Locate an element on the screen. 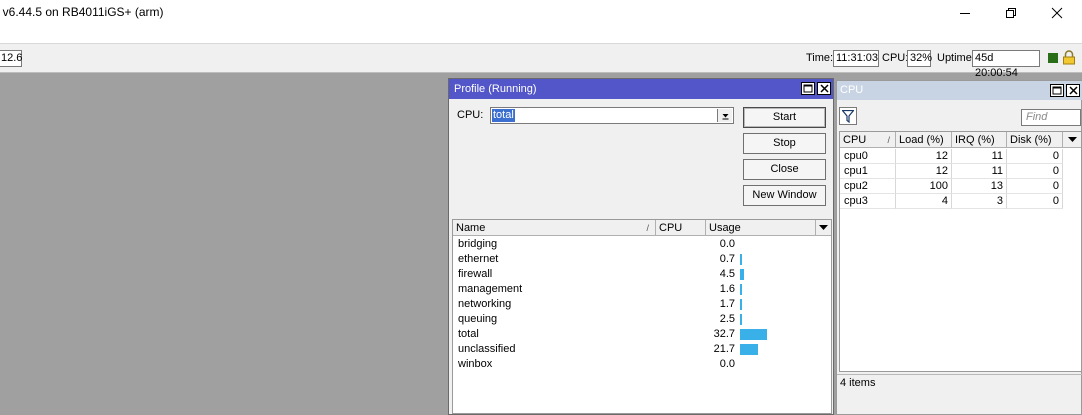 The height and width of the screenshot is (415, 1082). column-header-load: Load (%) is located at coordinates (924, 140).